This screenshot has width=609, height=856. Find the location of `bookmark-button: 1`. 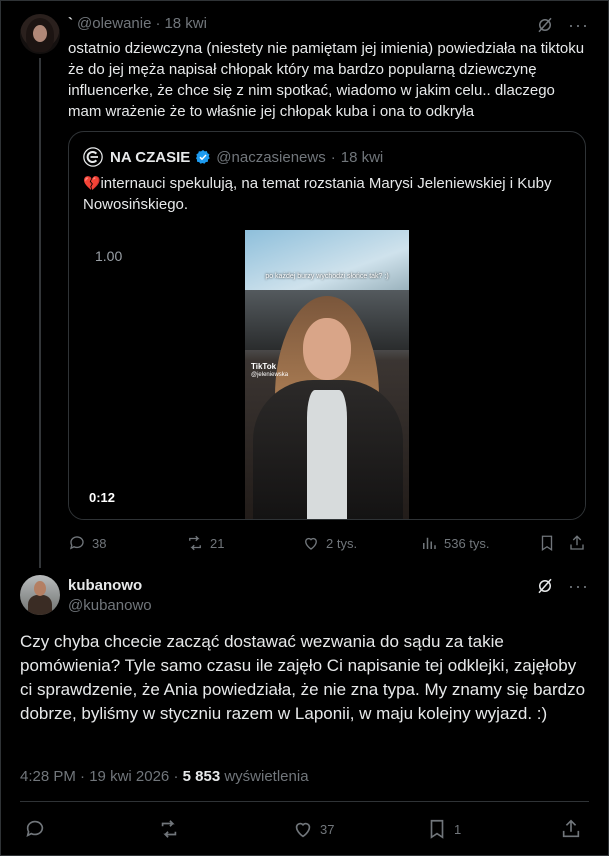

bookmark-button: 1 is located at coordinates (443, 829).